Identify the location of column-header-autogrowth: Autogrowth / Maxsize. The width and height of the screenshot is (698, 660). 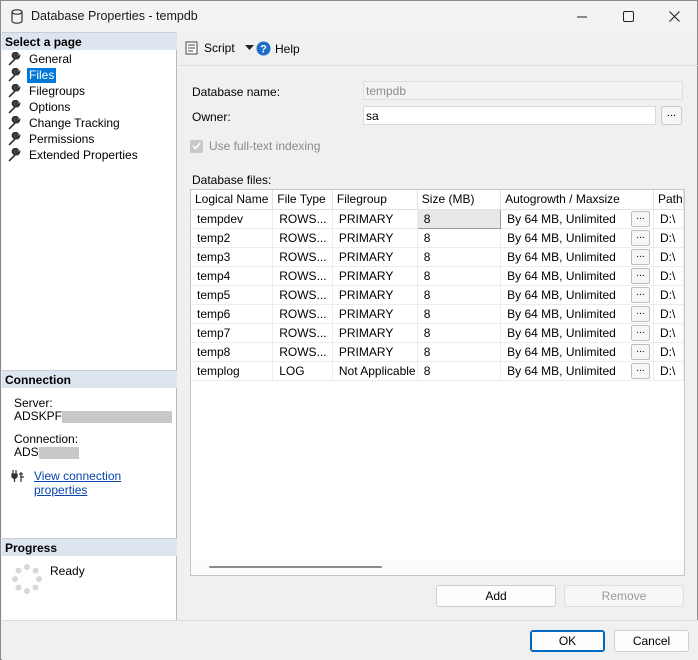
(577, 200).